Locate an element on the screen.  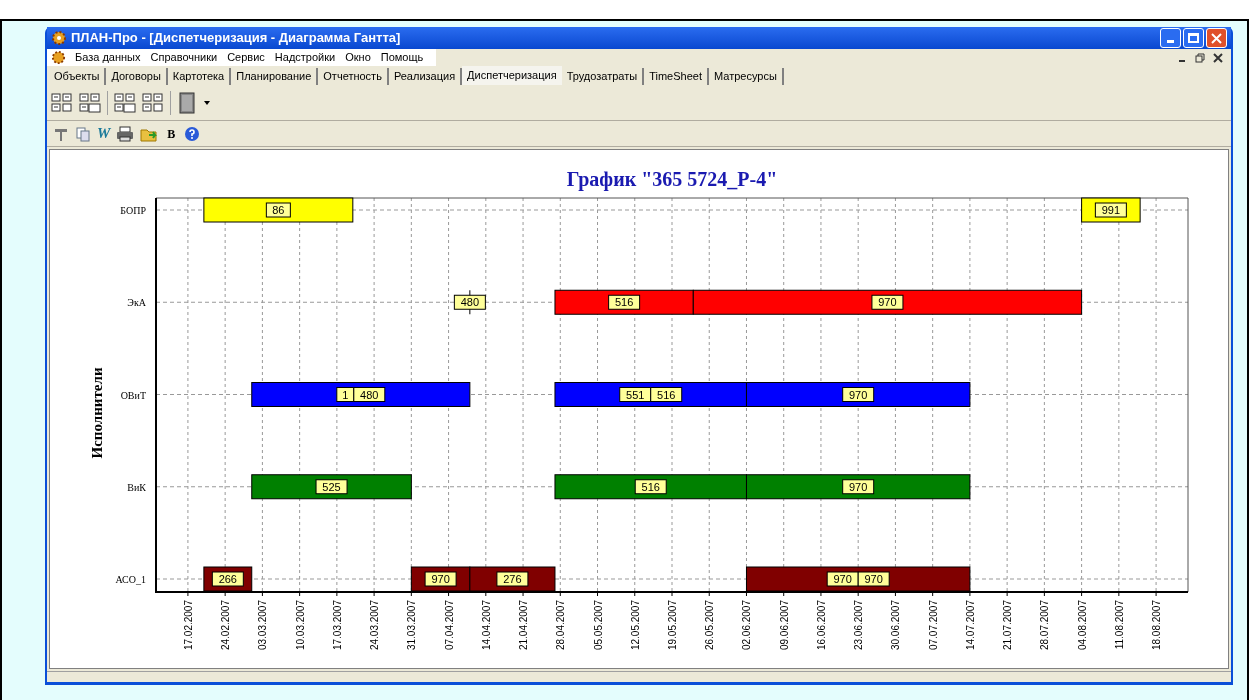
y-axis-label: Исполнители is located at coordinates (97, 413).